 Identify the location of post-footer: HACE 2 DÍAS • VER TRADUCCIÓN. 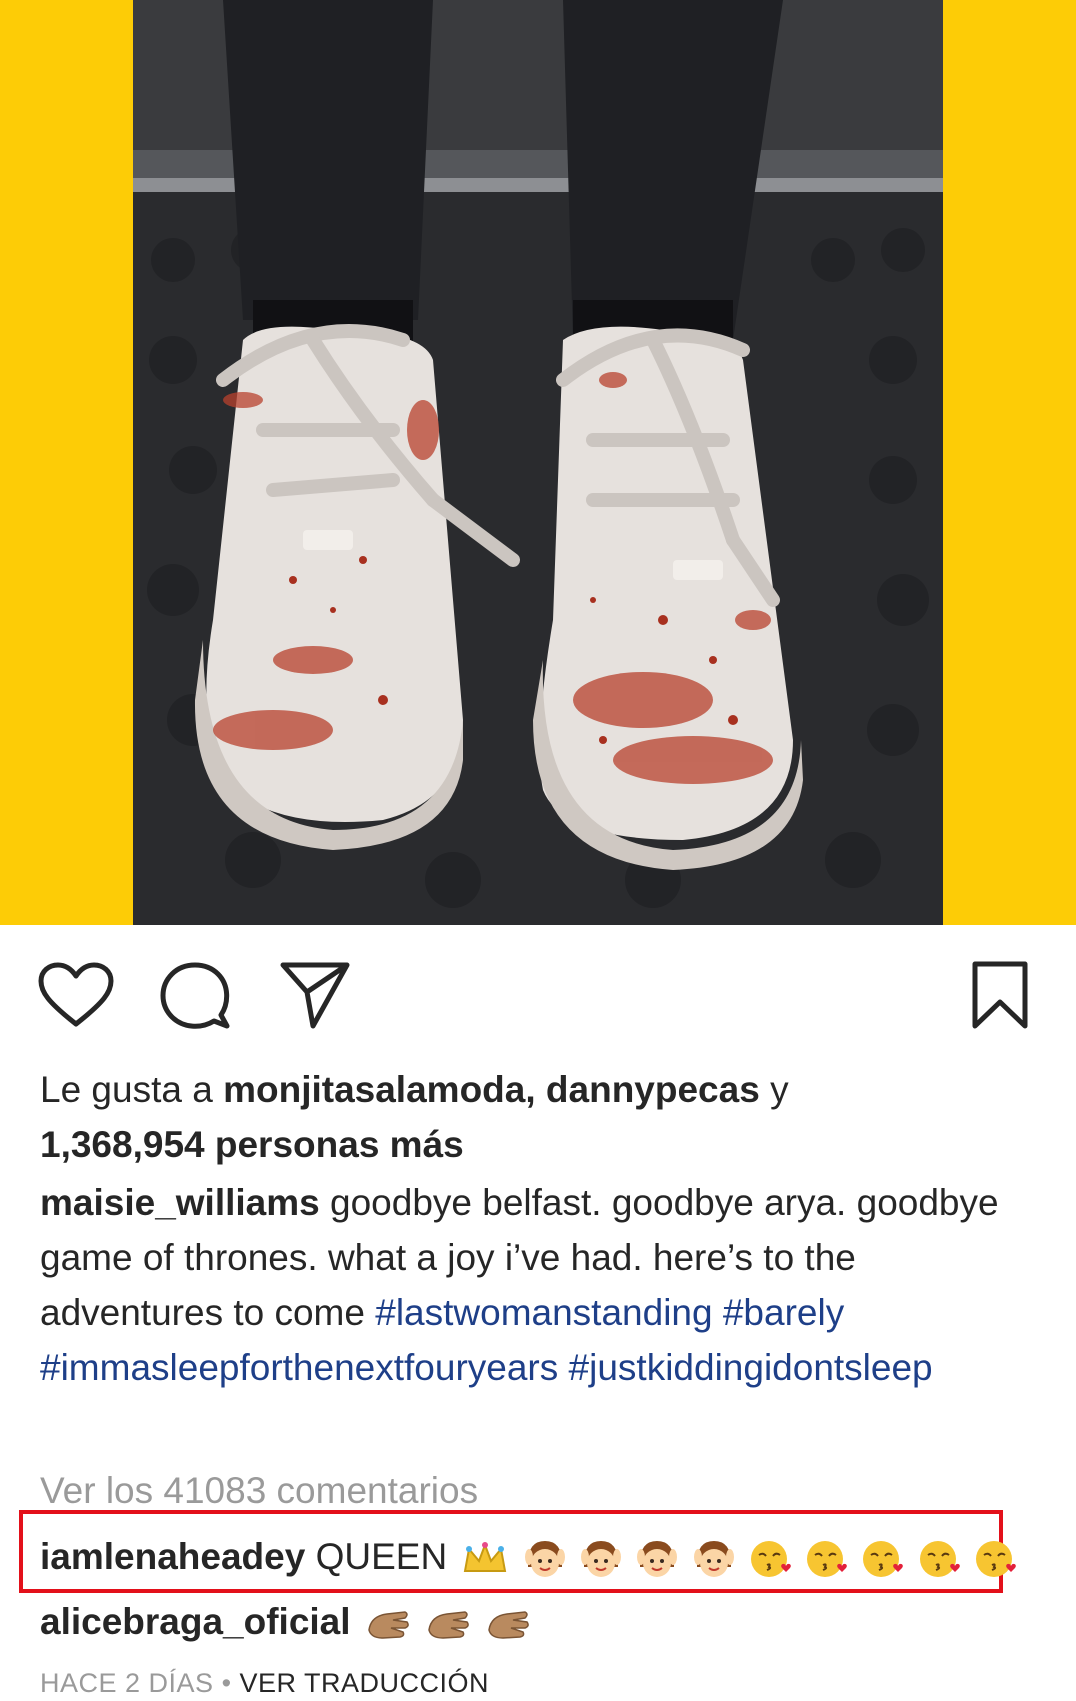
(264, 1683).